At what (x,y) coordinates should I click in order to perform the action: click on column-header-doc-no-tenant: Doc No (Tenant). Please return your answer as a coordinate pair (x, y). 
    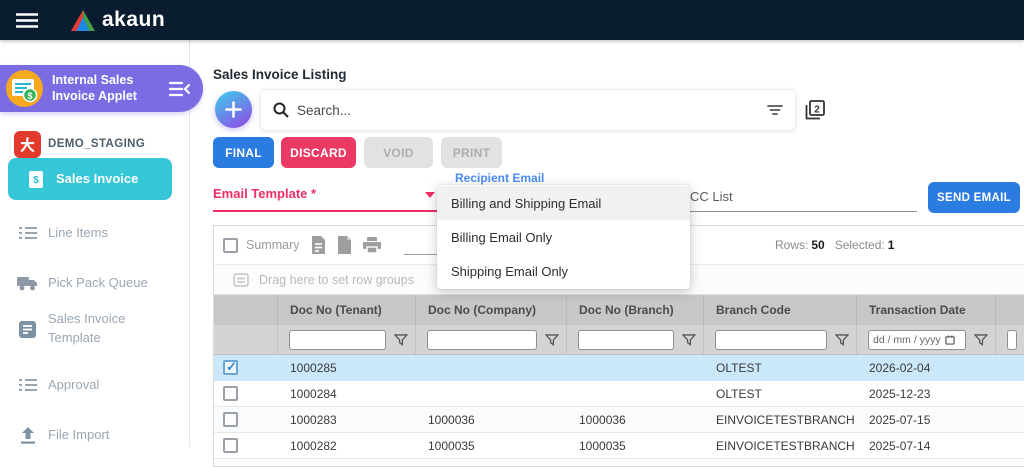
    Looking at the image, I should click on (347, 310).